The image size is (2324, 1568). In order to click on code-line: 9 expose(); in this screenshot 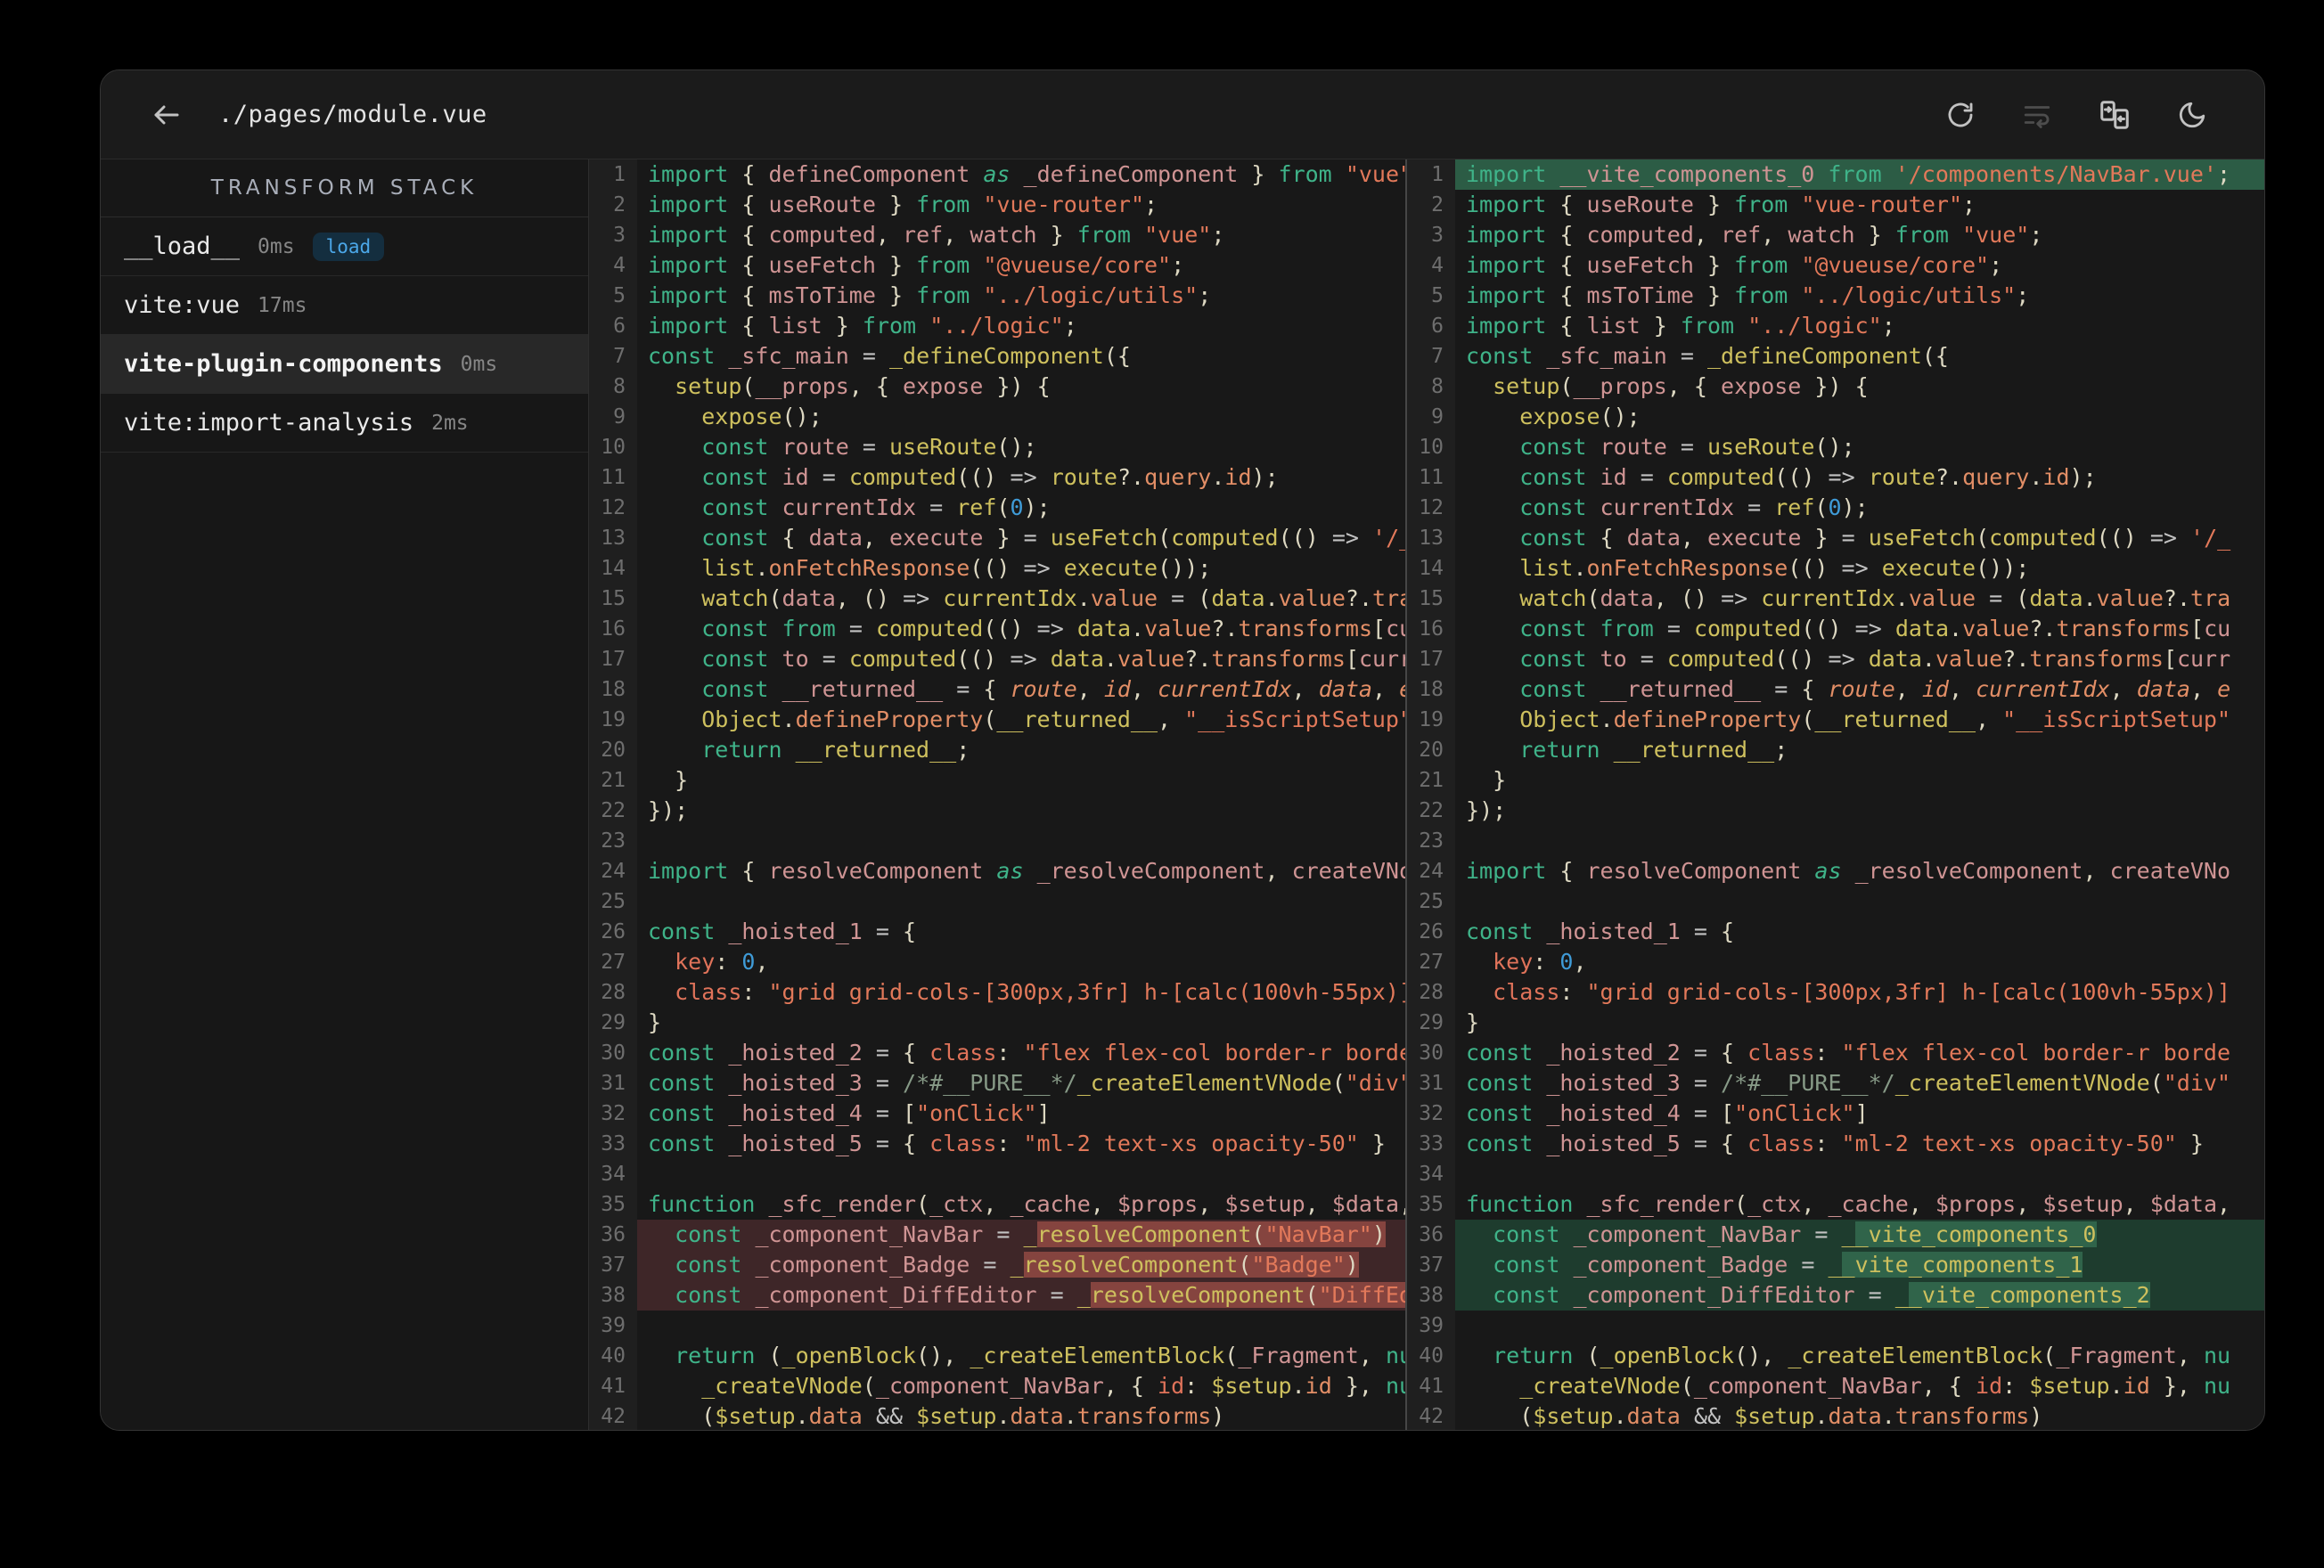, I will do `click(1835, 417)`.